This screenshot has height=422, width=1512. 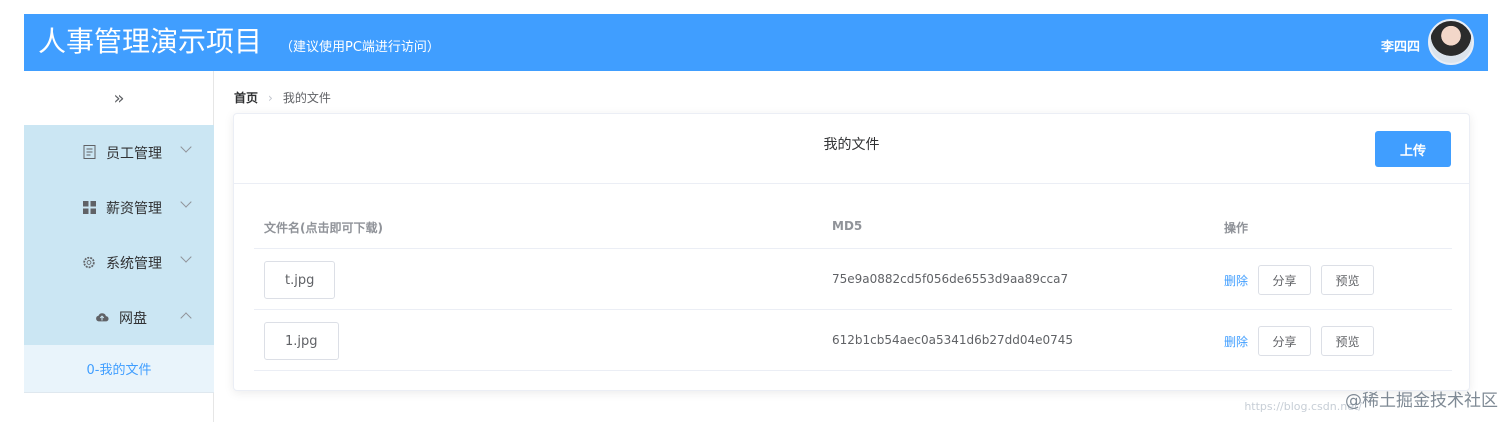 What do you see at coordinates (134, 208) in the screenshot?
I see `sidebar-item-label: 薪资管理` at bounding box center [134, 208].